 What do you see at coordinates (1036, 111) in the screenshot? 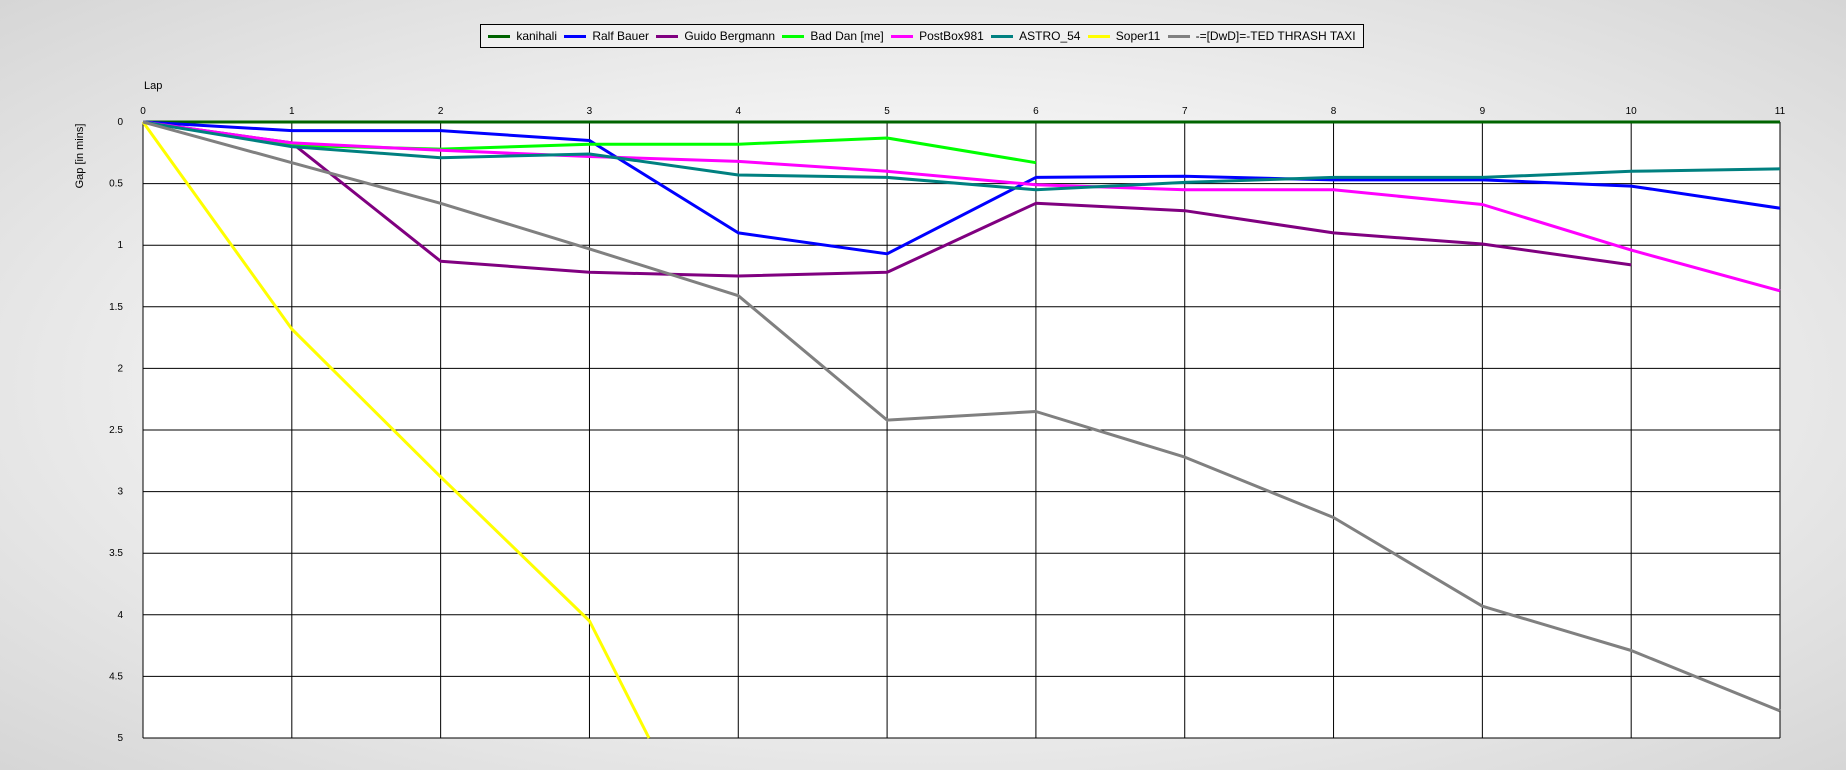
I see `x-tick-label: 6` at bounding box center [1036, 111].